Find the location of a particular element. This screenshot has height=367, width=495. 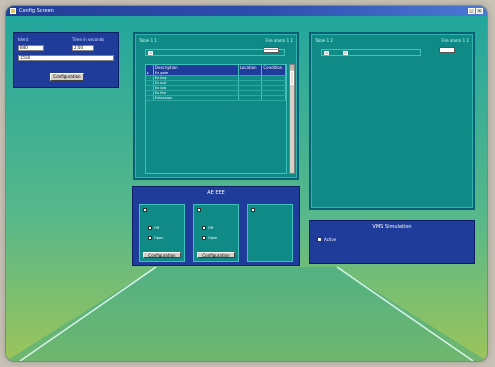

list-header: Table 1 1 Fire alarm 1 1 is located at coordinates (216, 41).